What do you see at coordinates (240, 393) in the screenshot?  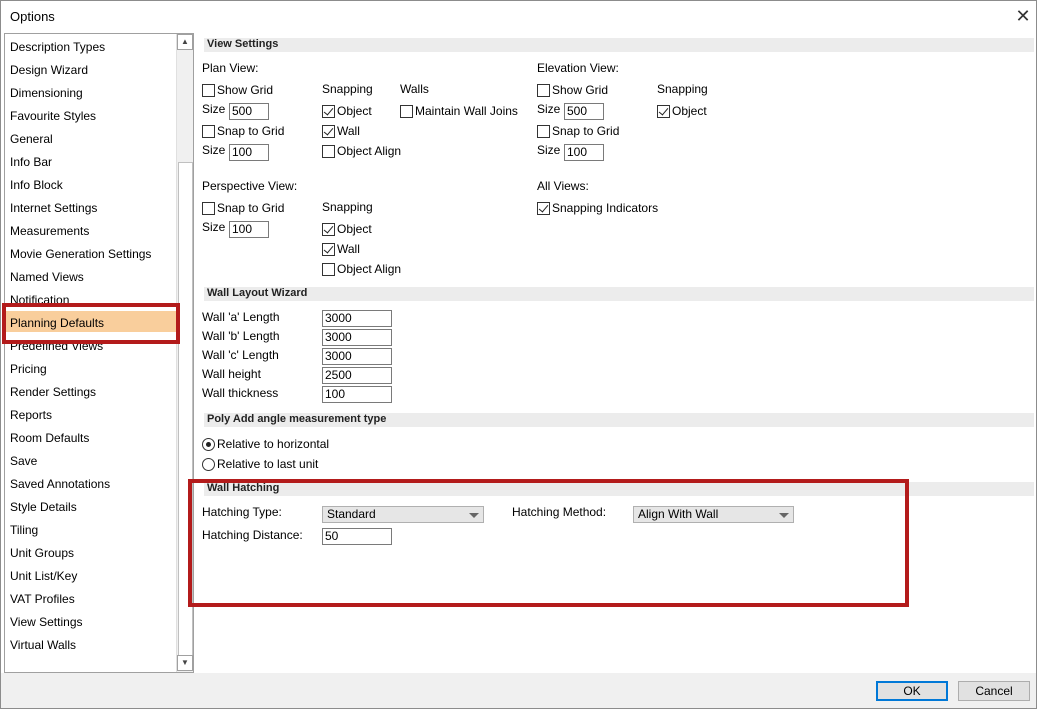 I see `wall-thickness-label: Wall thickness` at bounding box center [240, 393].